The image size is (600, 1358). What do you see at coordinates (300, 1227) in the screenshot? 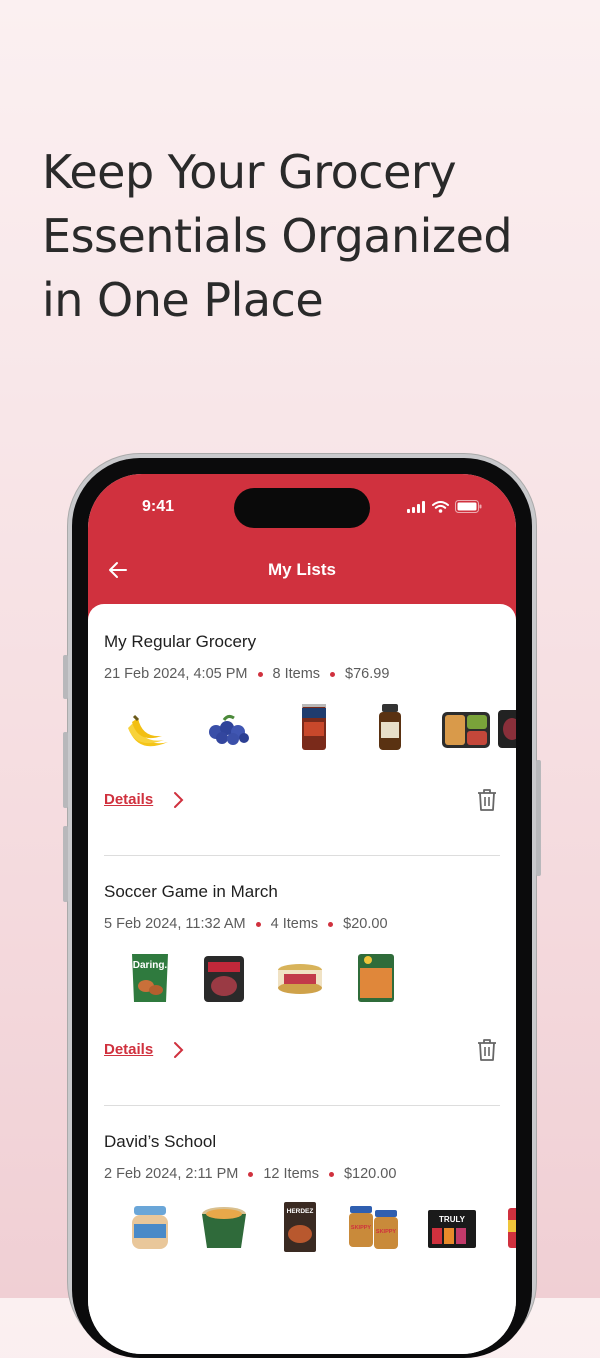
I see `dinner-box-image: HERDEZ` at bounding box center [300, 1227].